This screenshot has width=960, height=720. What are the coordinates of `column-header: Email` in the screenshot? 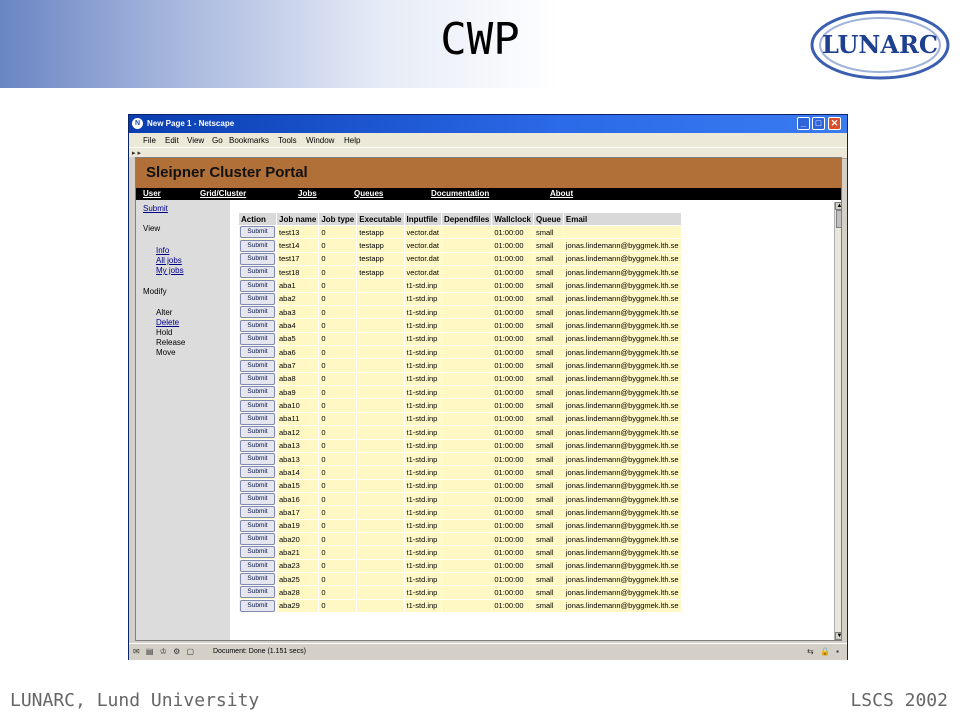 It's located at (622, 219).